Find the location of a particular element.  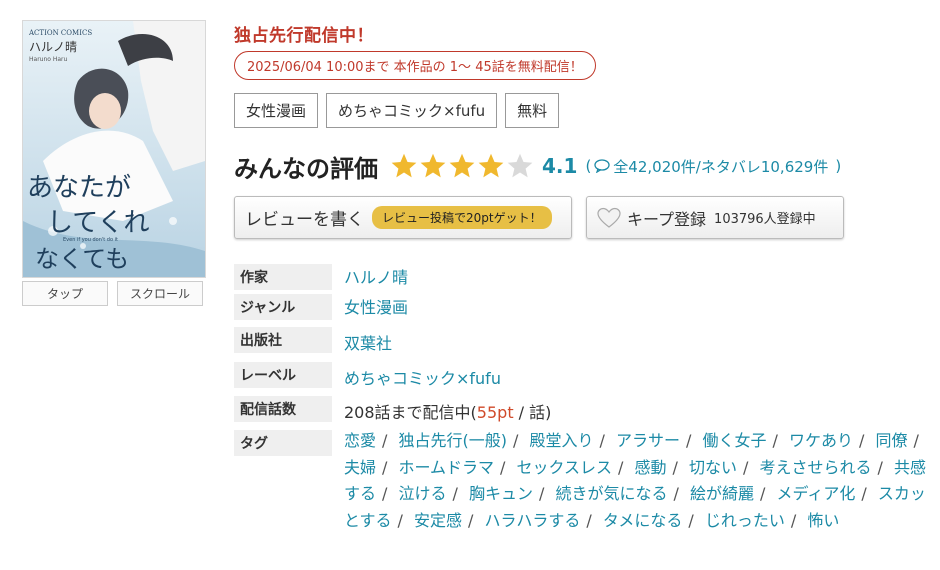

tag-link: じれったい is located at coordinates (745, 520).